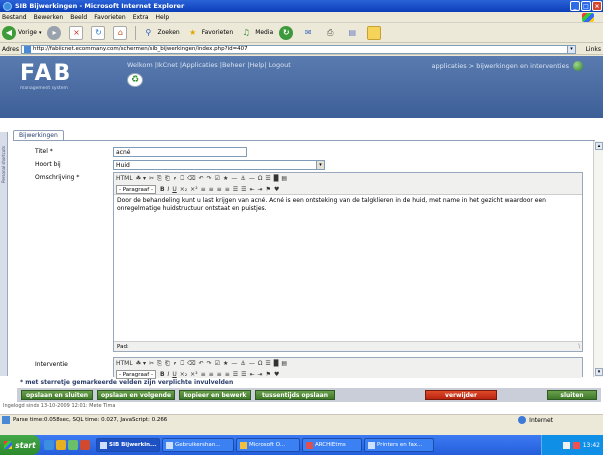  Describe the element at coordinates (309, 33) in the screenshot. I see `mail-button: ✉` at that location.